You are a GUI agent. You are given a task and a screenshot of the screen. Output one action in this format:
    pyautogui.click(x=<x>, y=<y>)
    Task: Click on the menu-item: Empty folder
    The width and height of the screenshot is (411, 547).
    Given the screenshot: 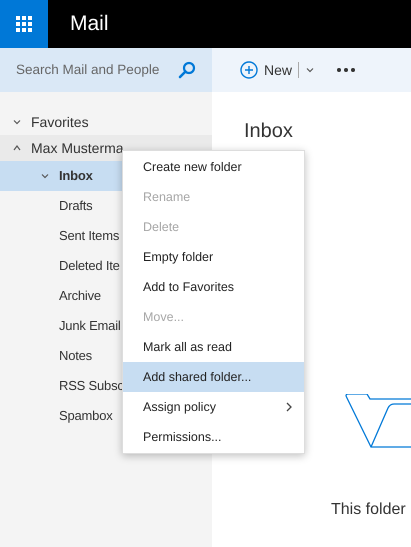 What is the action you would take?
    pyautogui.click(x=213, y=257)
    